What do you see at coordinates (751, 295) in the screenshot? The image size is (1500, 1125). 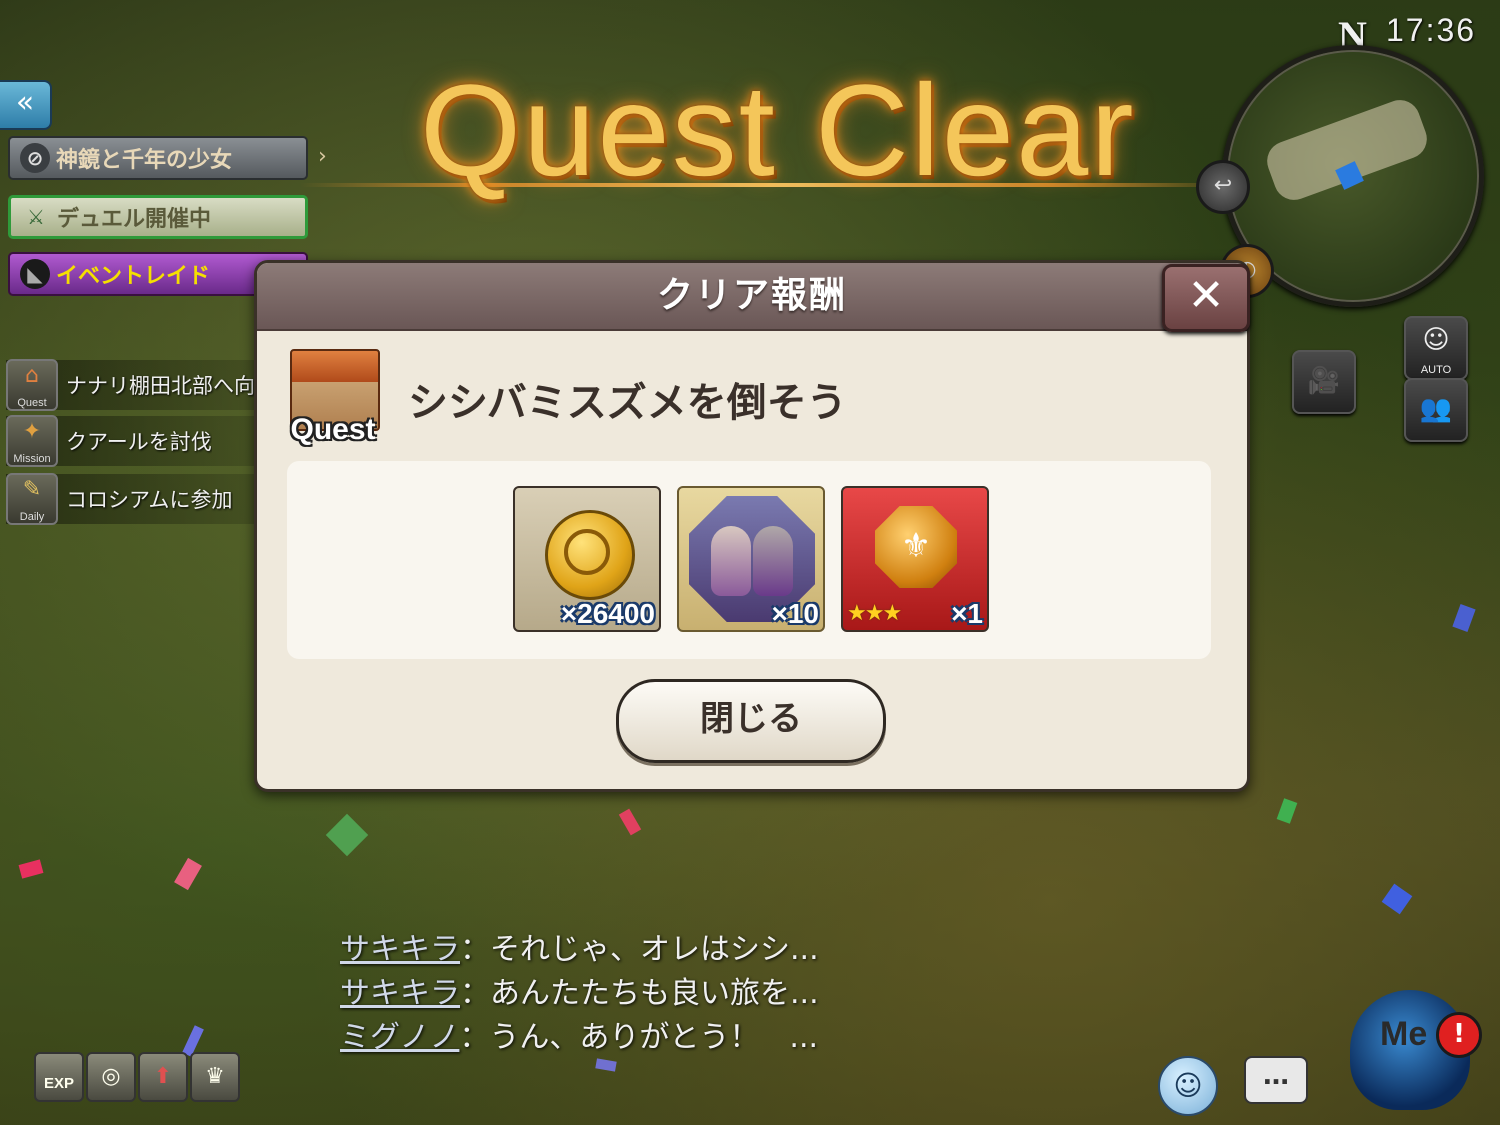 I see `dialog-title: クリア報酬` at bounding box center [751, 295].